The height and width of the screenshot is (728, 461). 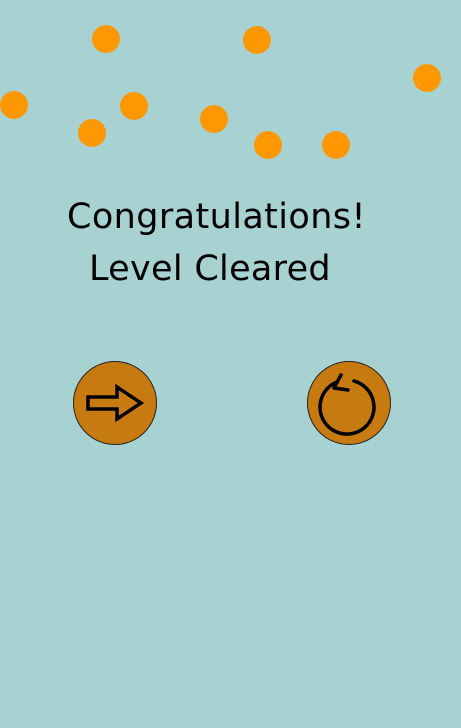 I want to click on next-level-button, so click(x=115, y=403).